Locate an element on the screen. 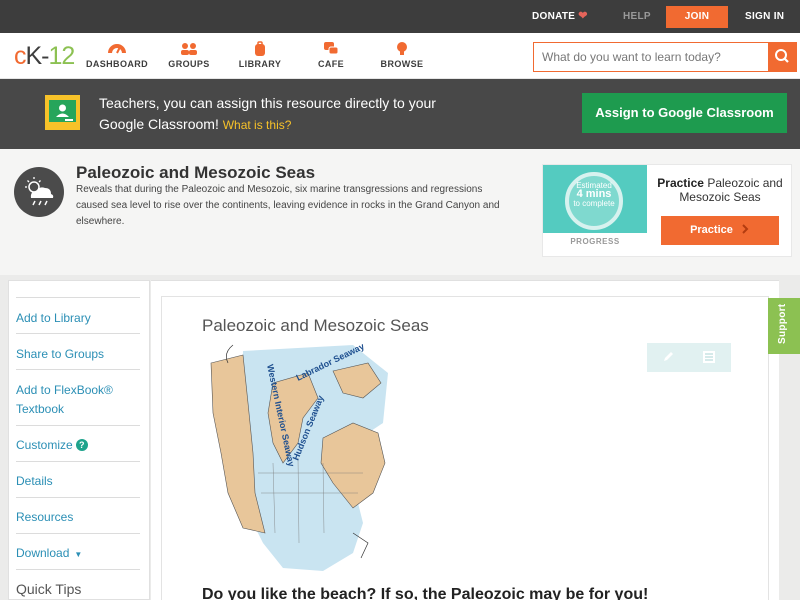 This screenshot has width=800, height=600. sidebar-download: Download ▼ is located at coordinates (78, 554).